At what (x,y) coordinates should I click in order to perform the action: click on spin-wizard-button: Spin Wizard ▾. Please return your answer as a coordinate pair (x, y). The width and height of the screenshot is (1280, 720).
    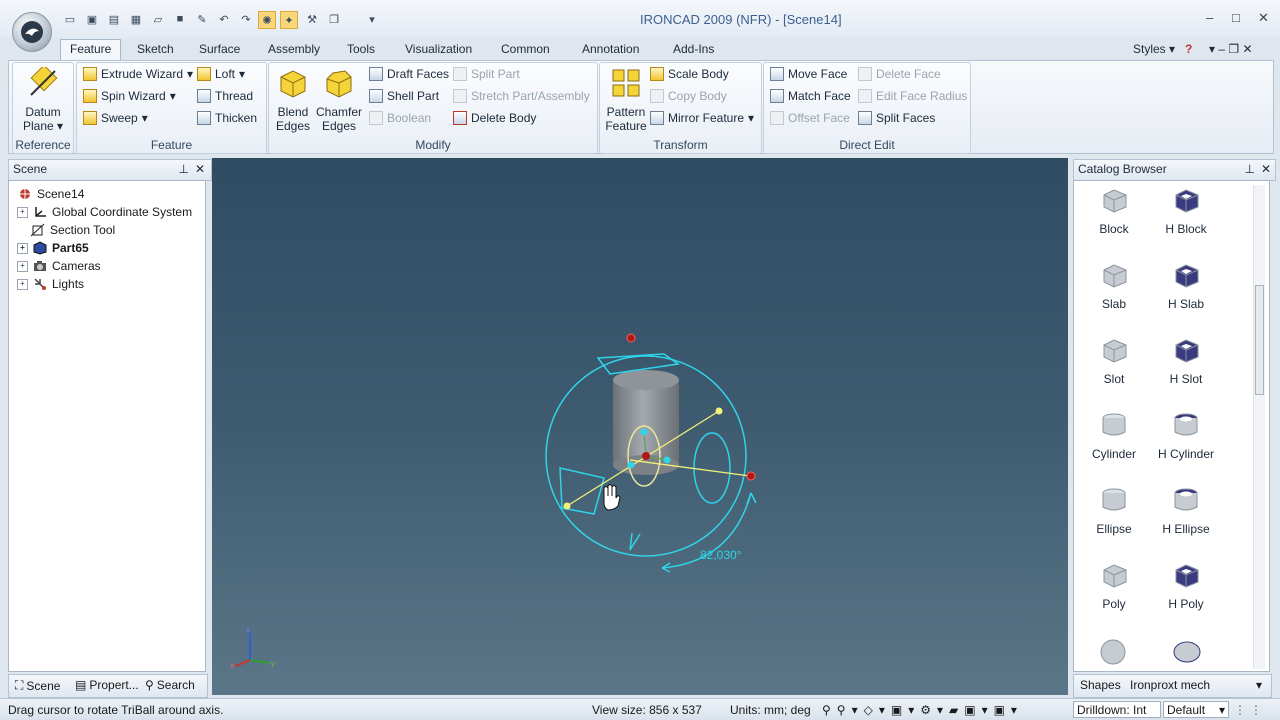
    Looking at the image, I should click on (129, 96).